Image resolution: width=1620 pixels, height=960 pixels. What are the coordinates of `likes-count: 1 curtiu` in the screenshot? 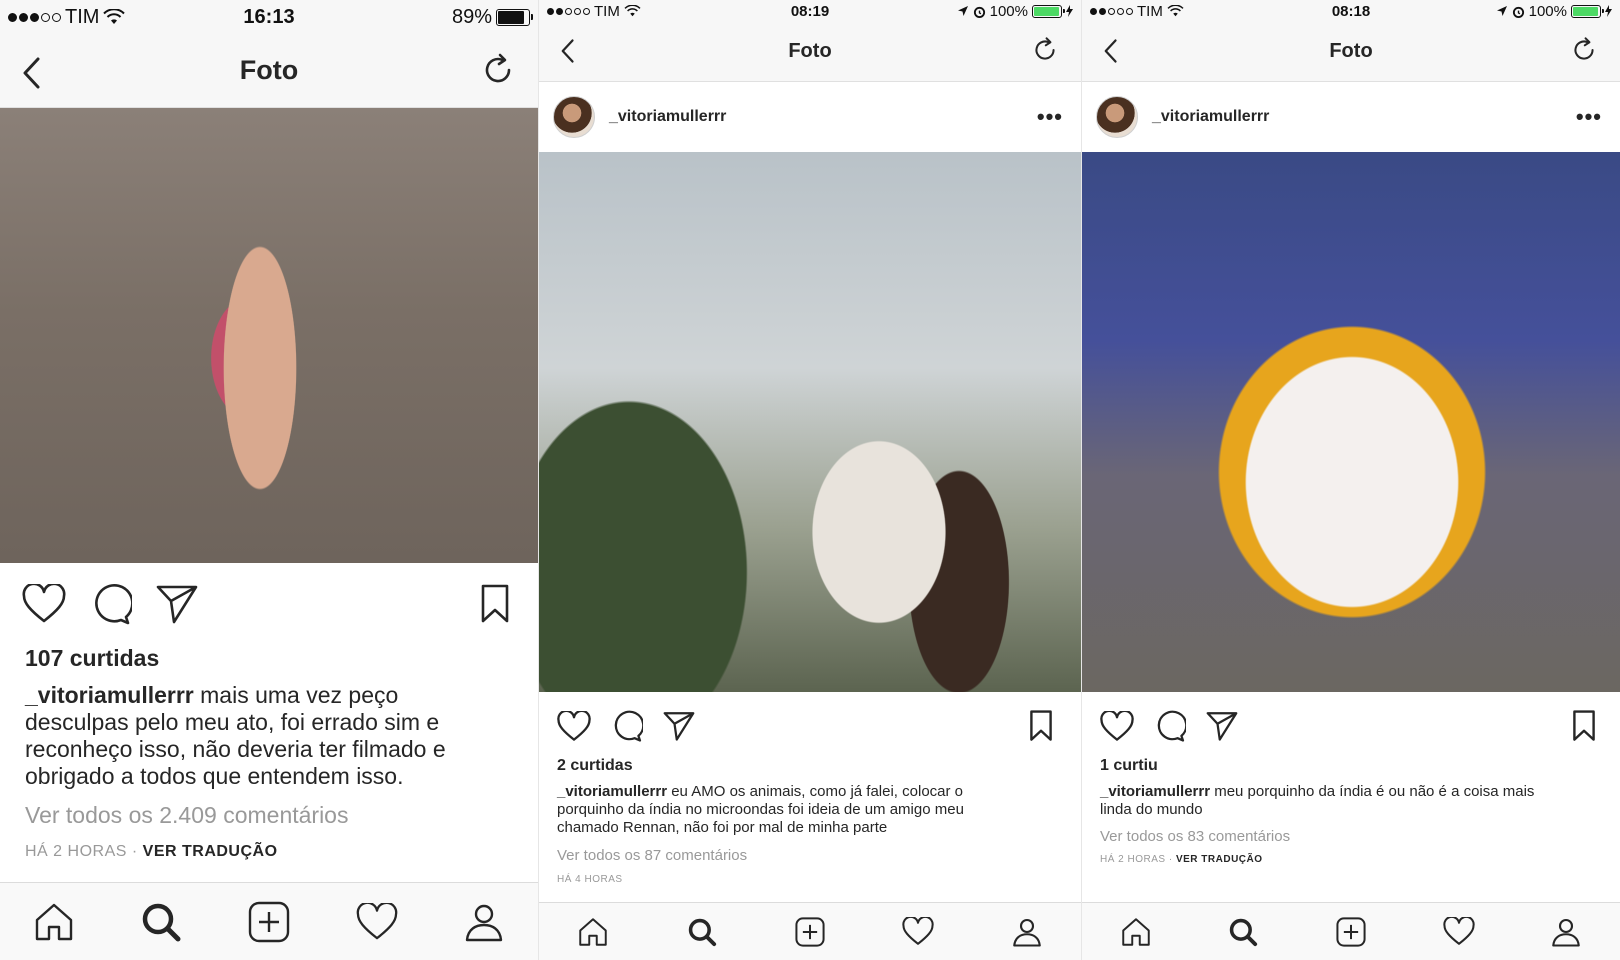 It's located at (1129, 766).